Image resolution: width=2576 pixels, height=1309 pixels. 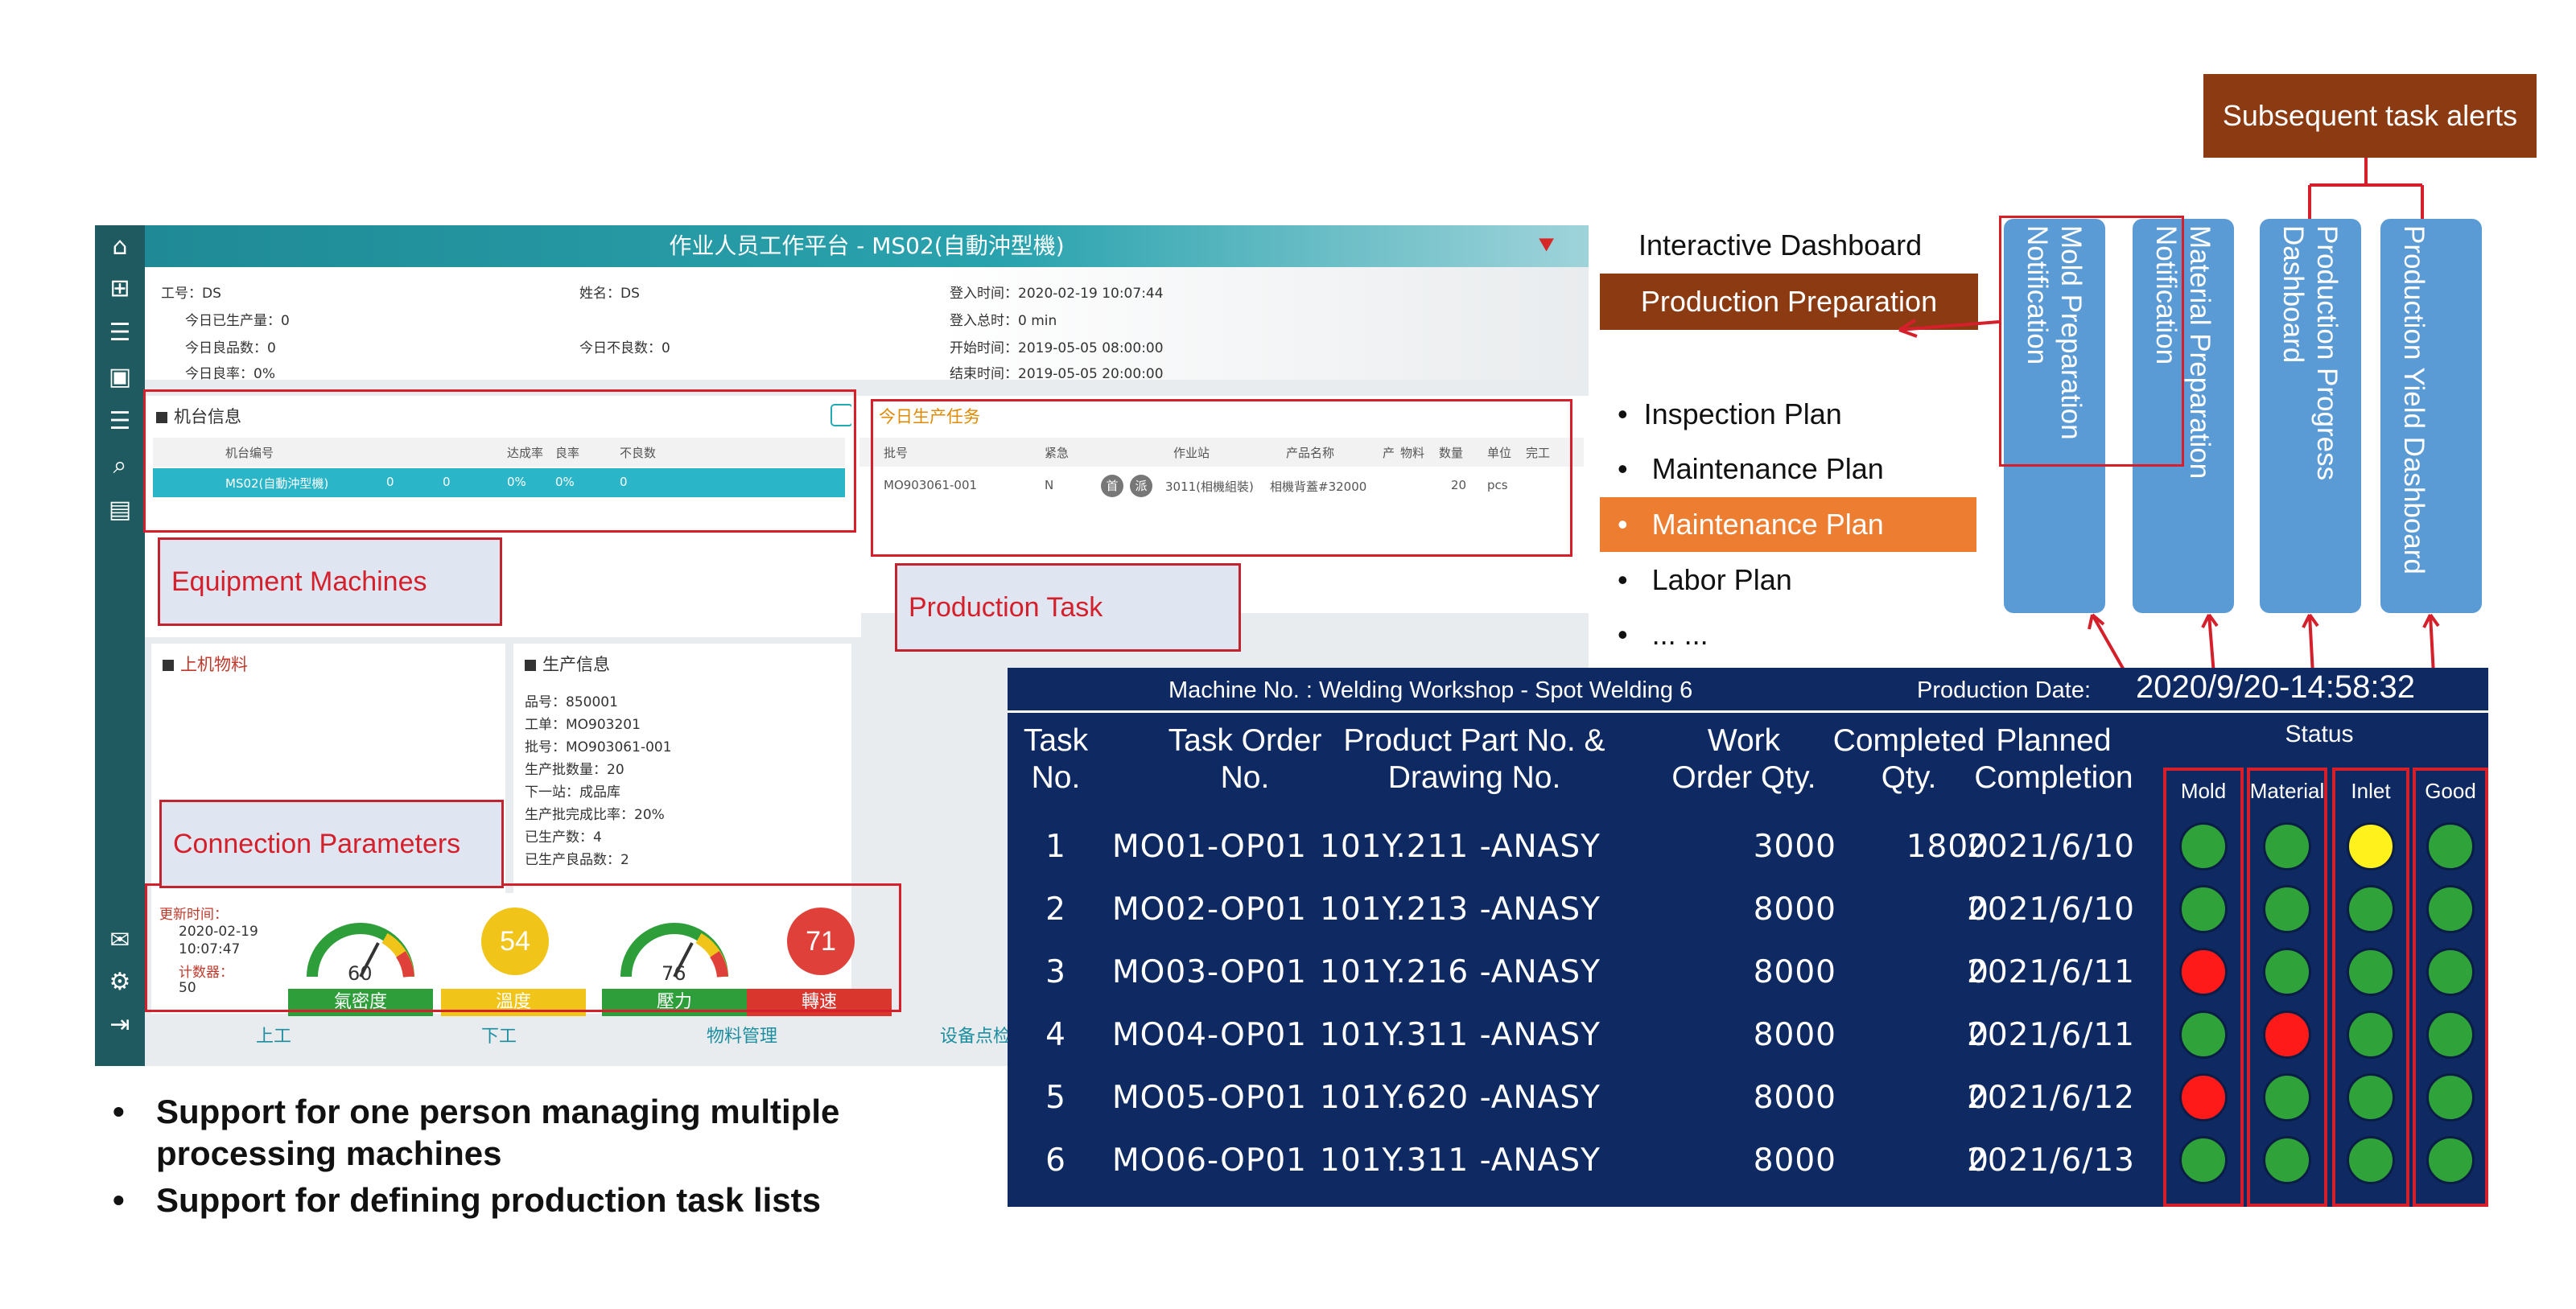 I want to click on row-planned-date: 2021/6/12, so click(x=2051, y=1098).